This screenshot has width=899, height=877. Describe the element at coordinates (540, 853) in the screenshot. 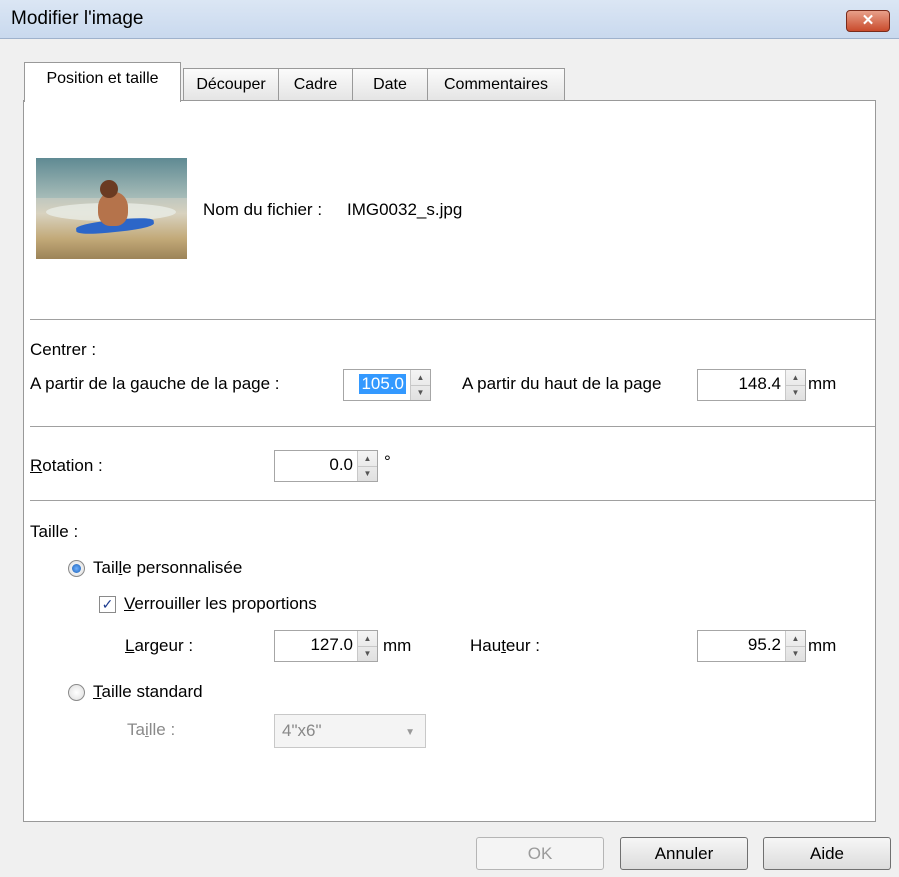

I see `ok-button: OK` at that location.